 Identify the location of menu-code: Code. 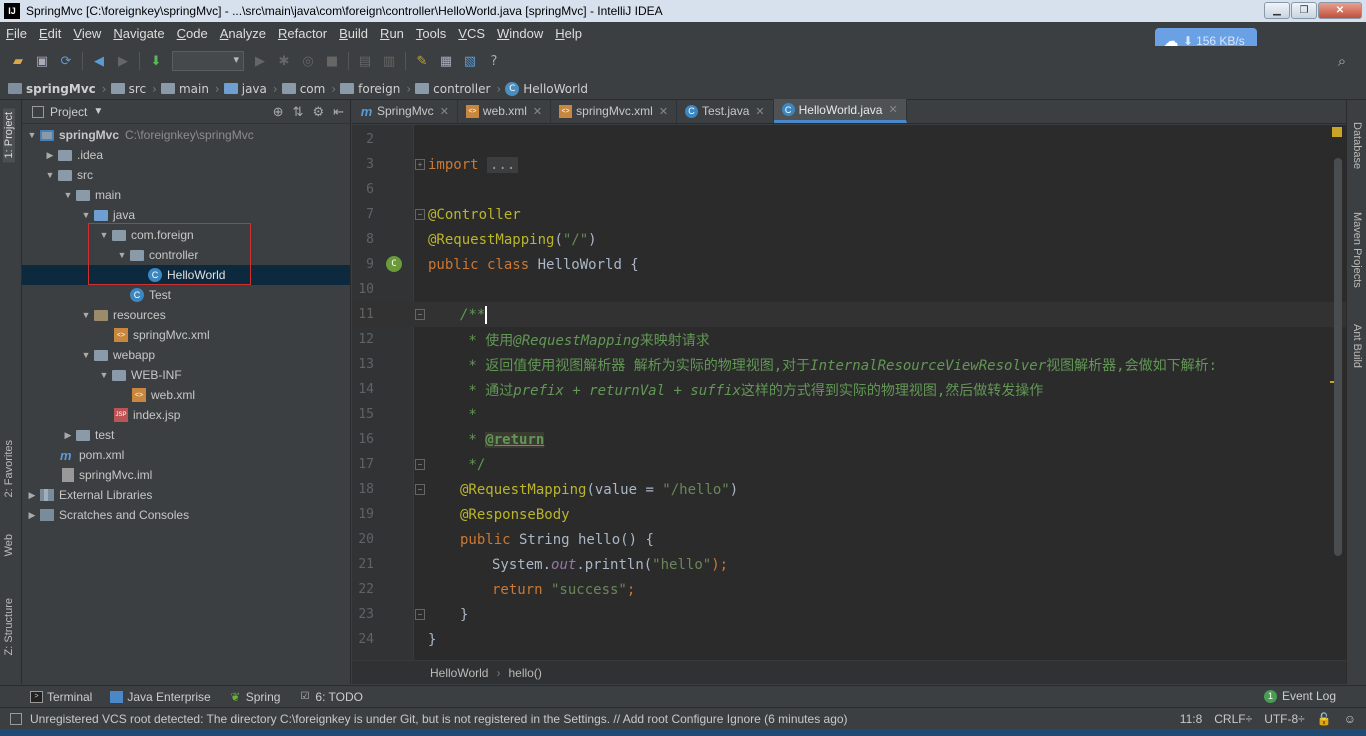
(192, 33).